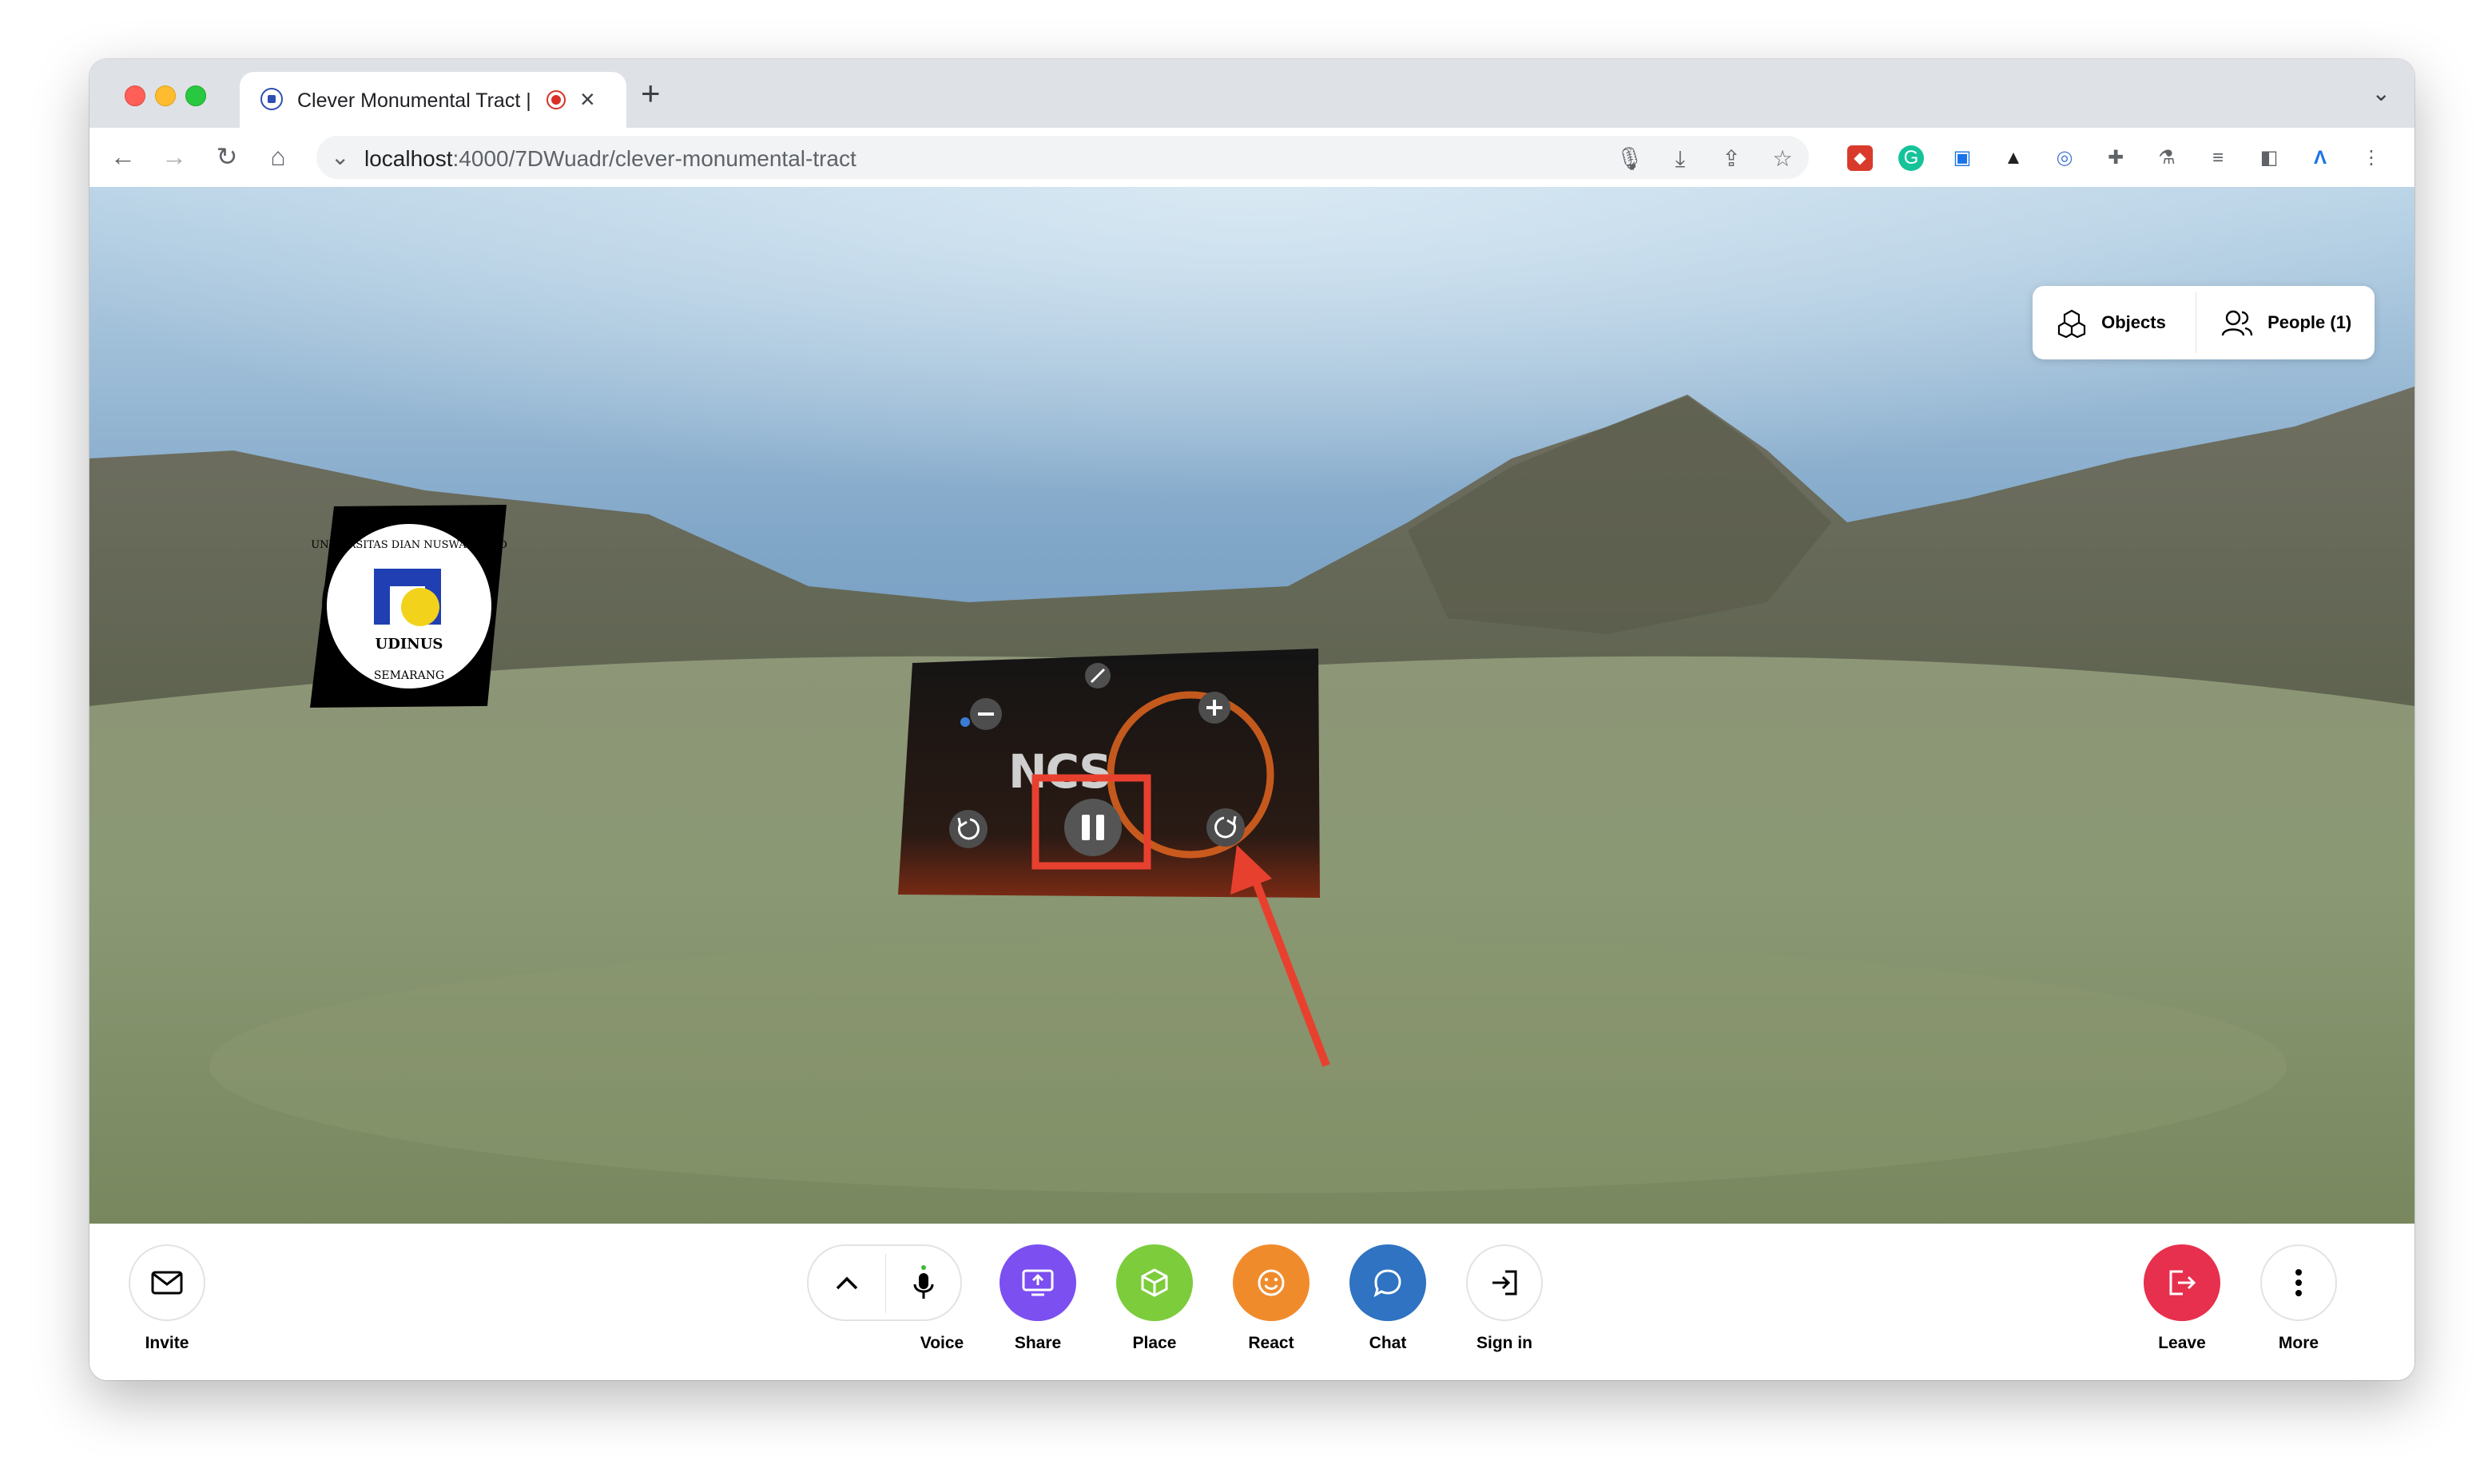 This screenshot has height=1484, width=2480. Describe the element at coordinates (1038, 1282) in the screenshot. I see `screen-share-icon` at that location.